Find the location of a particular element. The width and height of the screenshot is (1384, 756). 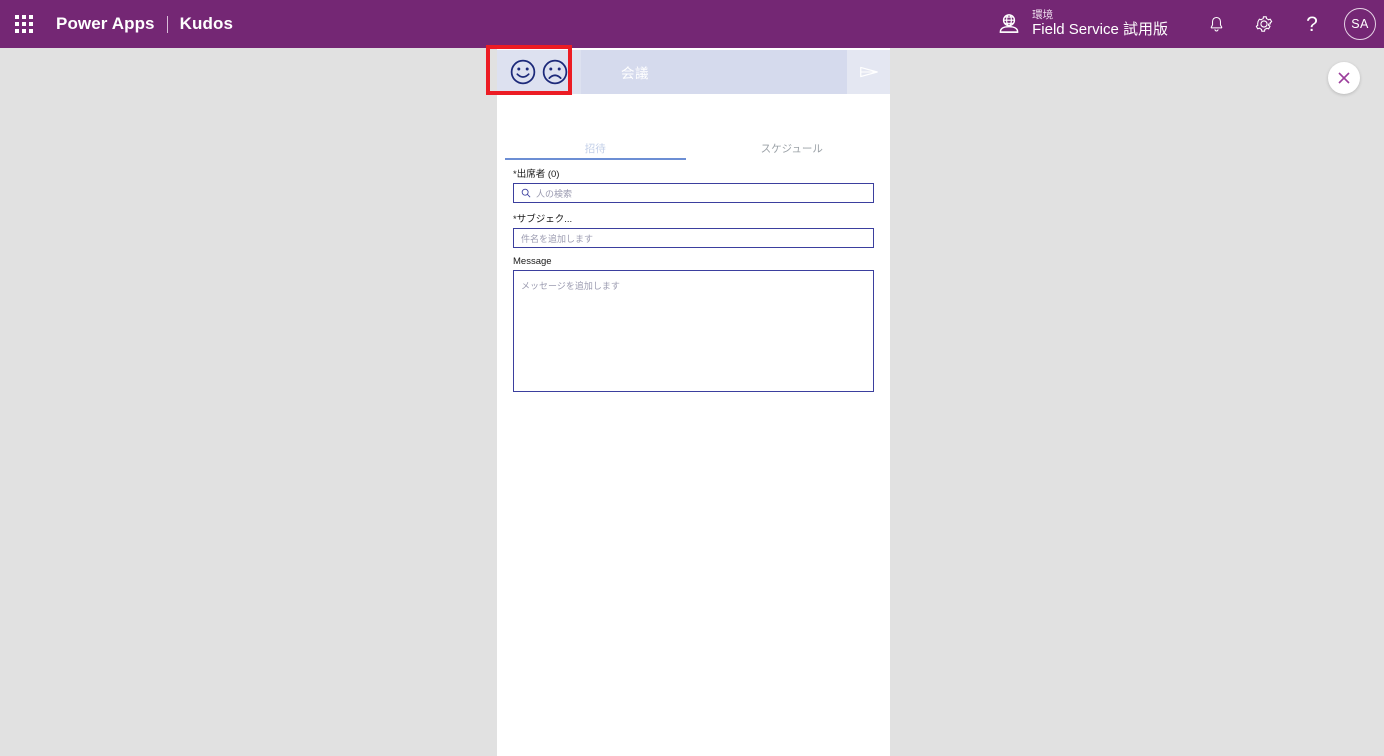

notifications-button is located at coordinates (1216, 24).